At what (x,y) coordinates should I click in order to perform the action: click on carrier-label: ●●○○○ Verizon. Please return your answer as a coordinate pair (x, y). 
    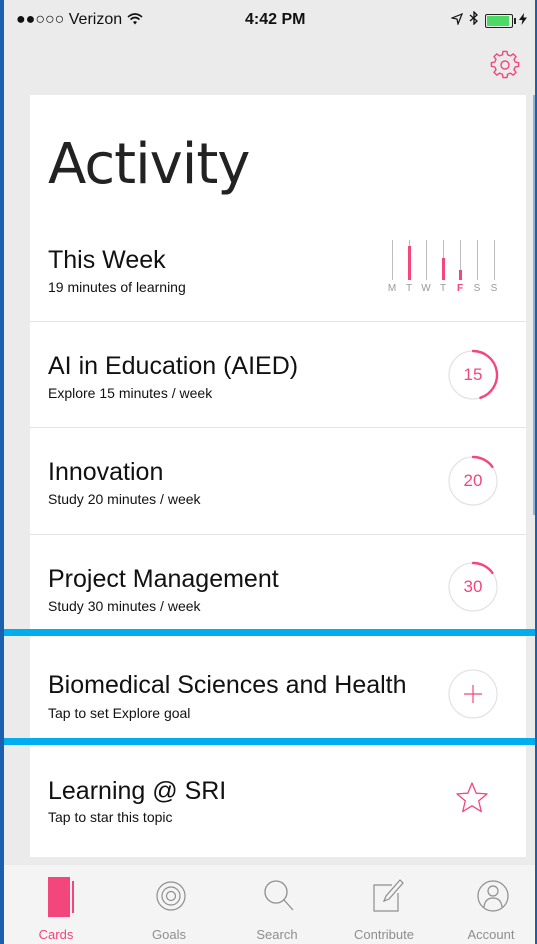
    Looking at the image, I should click on (79, 20).